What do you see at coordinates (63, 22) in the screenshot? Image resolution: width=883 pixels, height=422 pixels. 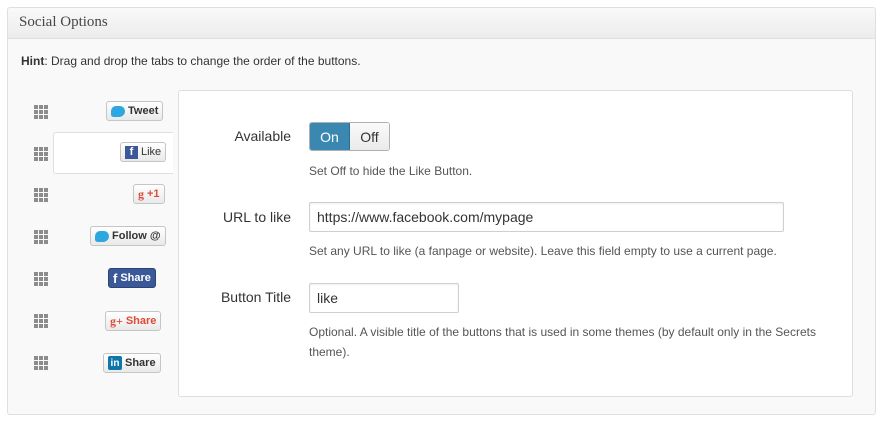 I see `postbox-title: Social Options` at bounding box center [63, 22].